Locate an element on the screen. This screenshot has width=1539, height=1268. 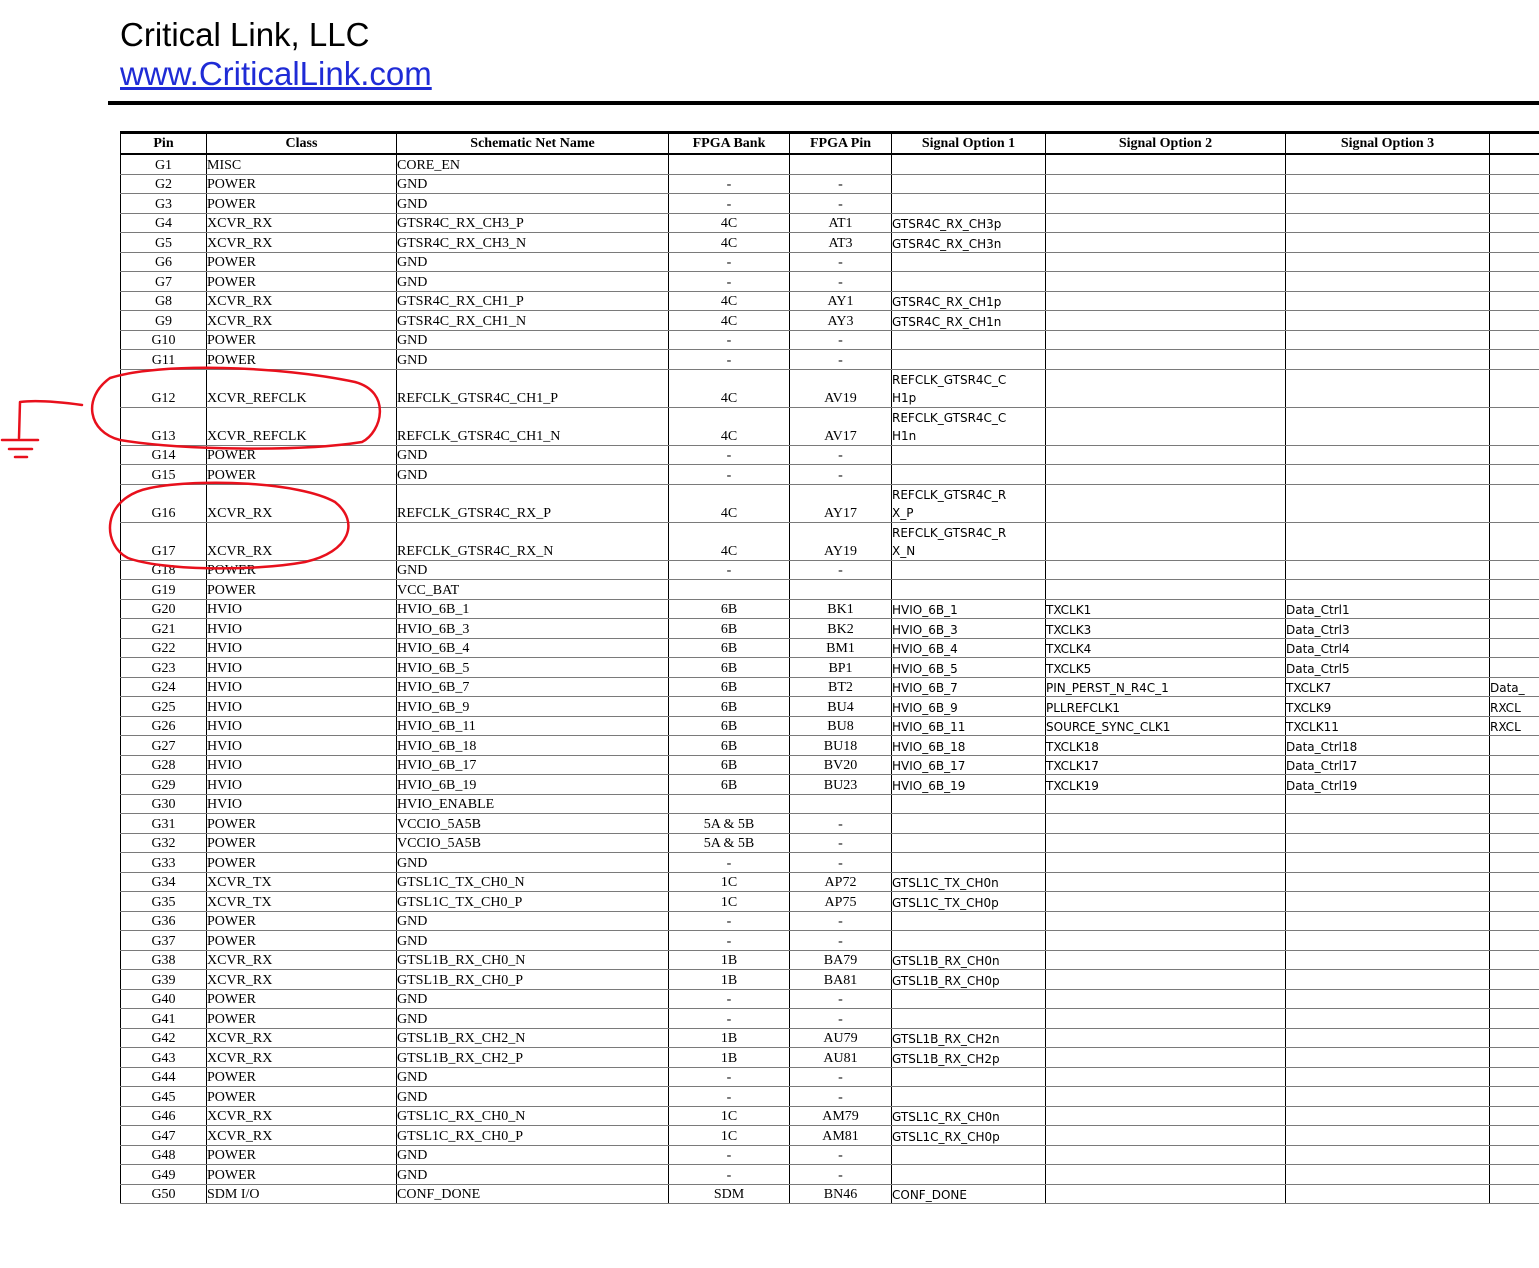
cell-fpga-pin: BK1 is located at coordinates (840, 608).